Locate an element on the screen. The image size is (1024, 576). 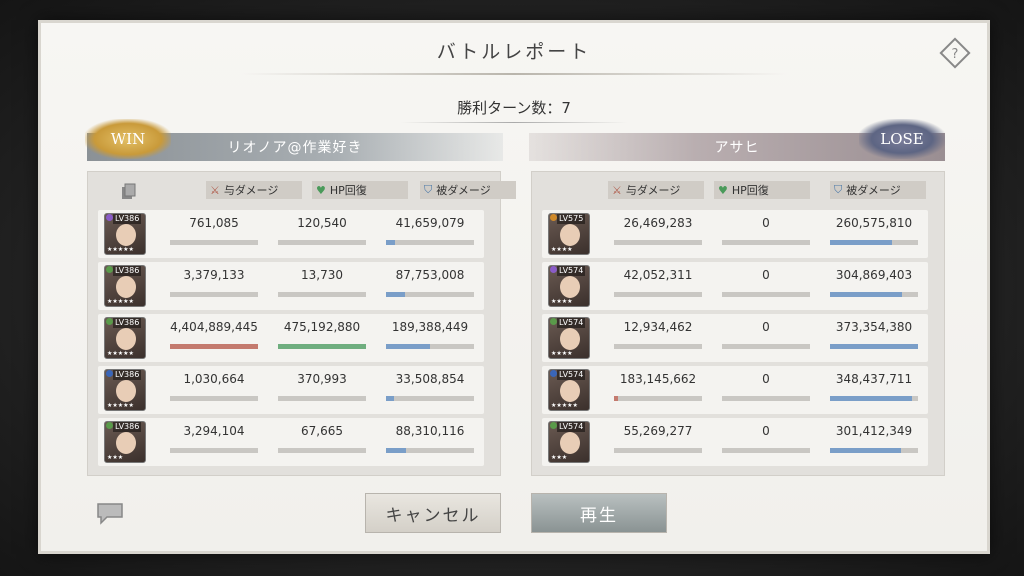
damage-dealt-header: ⚔ 与ダメージ is located at coordinates (254, 190).